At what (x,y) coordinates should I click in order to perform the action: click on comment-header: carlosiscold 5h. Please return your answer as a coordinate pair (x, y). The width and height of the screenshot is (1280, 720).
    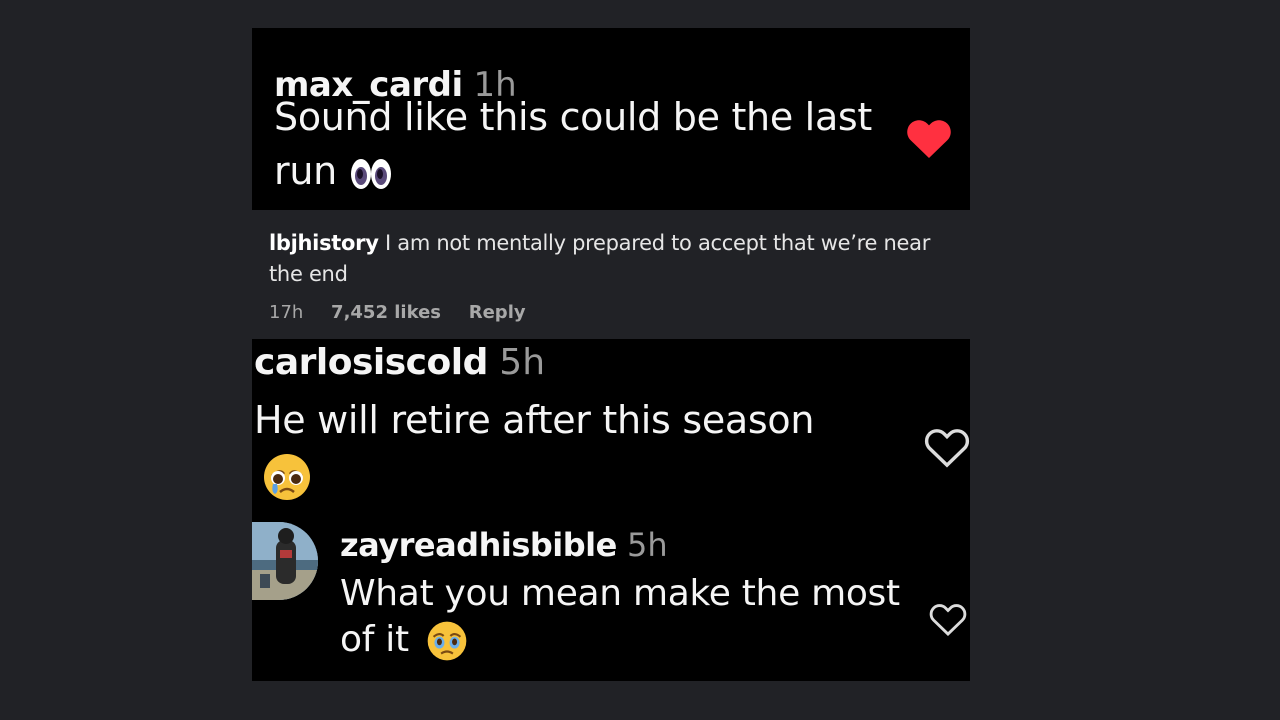
    Looking at the image, I should click on (399, 363).